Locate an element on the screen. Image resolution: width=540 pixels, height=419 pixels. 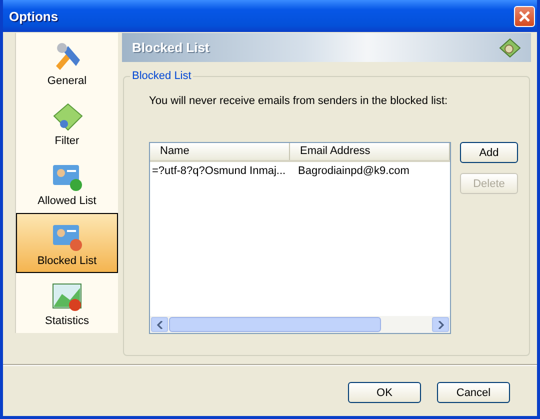
sidebar-item: Allowed List is located at coordinates (67, 183).